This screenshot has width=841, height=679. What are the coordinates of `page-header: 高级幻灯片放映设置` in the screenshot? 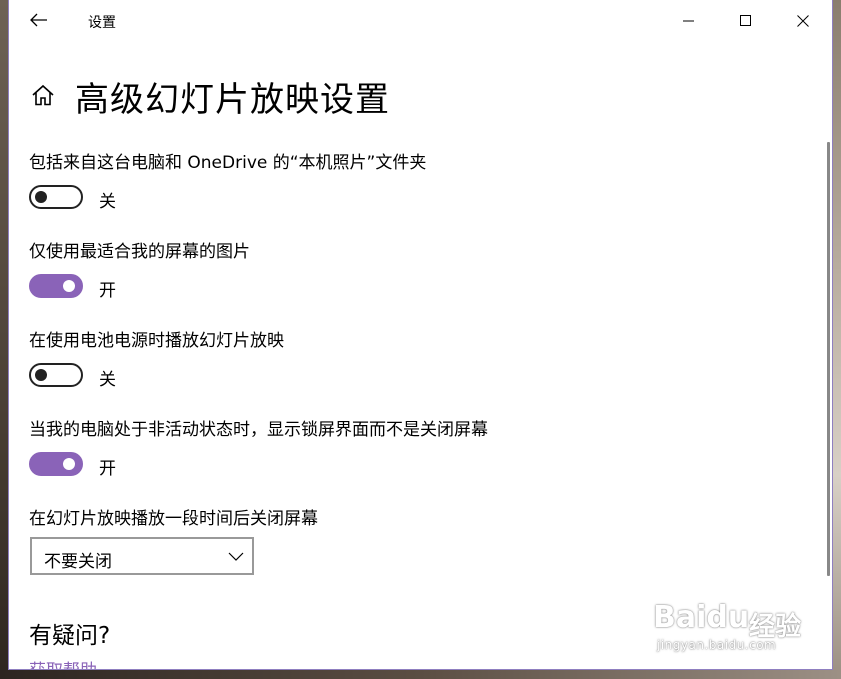 It's located at (209, 96).